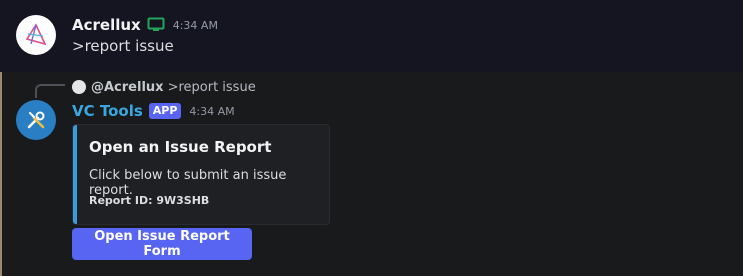 The height and width of the screenshot is (276, 743). I want to click on message-header: VC Tools APP 4:34 AM, so click(153, 111).